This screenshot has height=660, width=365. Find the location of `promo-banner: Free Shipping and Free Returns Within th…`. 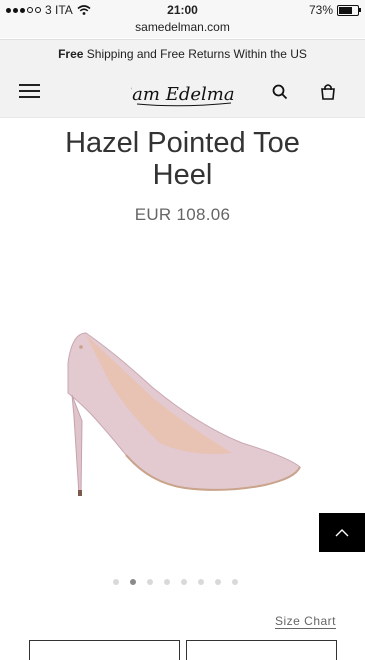

promo-banner: Free Shipping and Free Returns Within th… is located at coordinates (182, 53).